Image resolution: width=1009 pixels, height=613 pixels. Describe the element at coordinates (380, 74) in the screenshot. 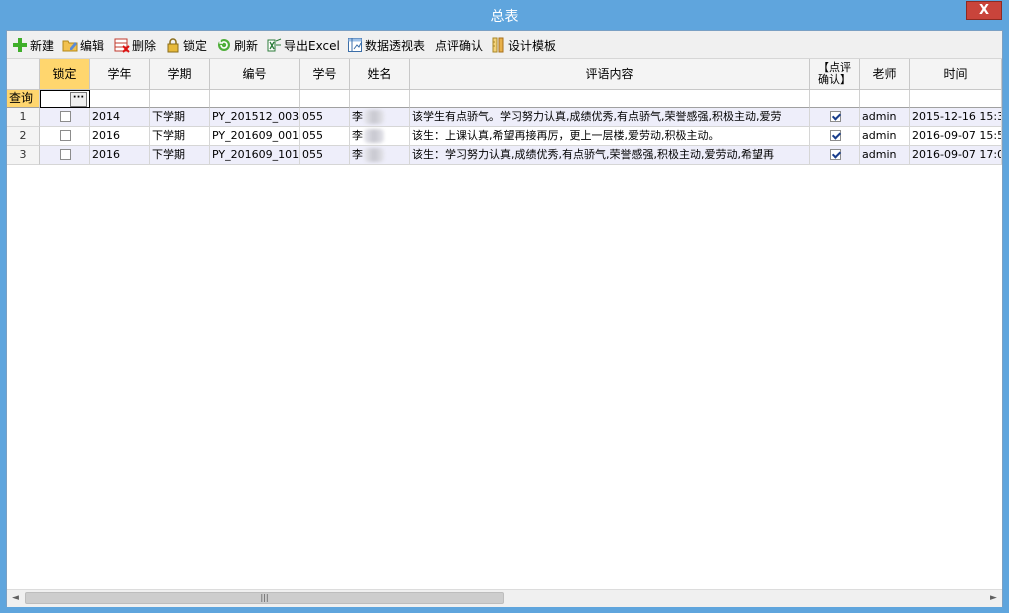

I see `column-header-name: 姓名` at that location.